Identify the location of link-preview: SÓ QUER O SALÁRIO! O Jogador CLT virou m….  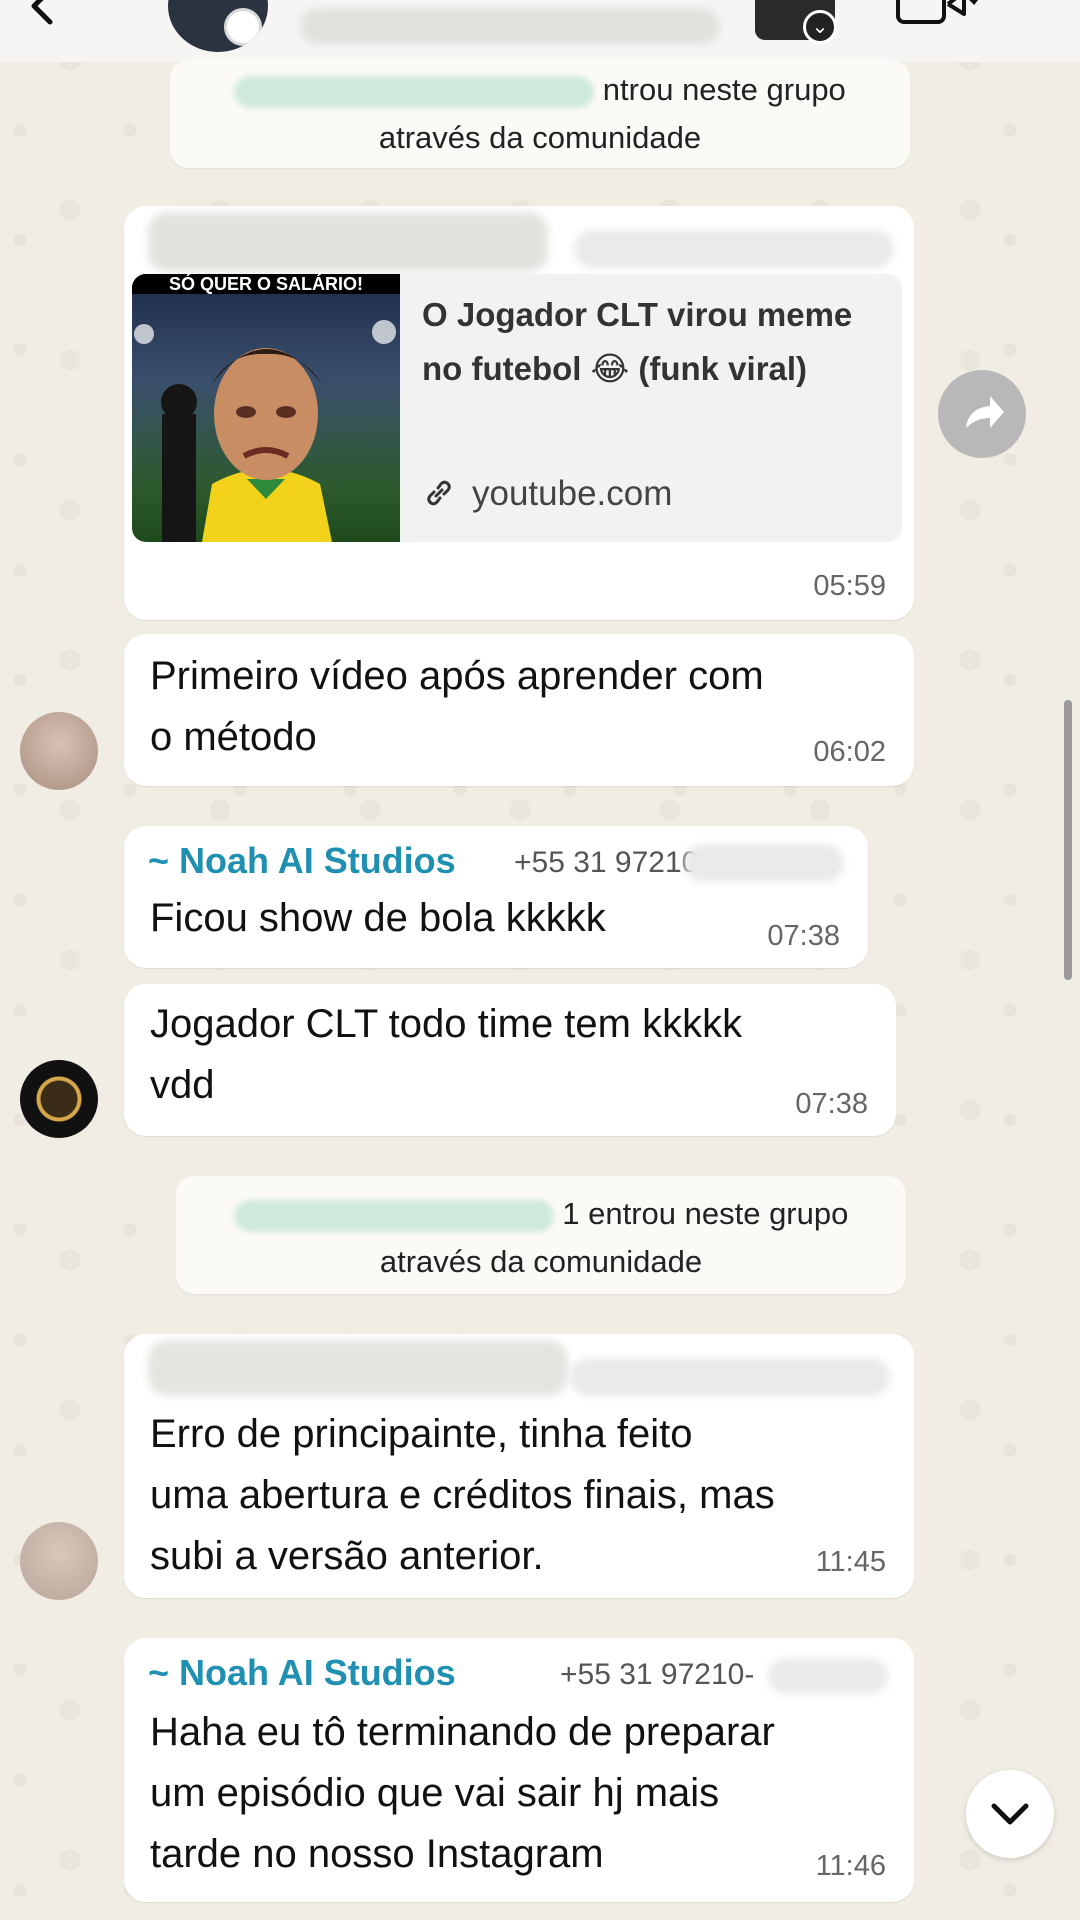
(517, 408).